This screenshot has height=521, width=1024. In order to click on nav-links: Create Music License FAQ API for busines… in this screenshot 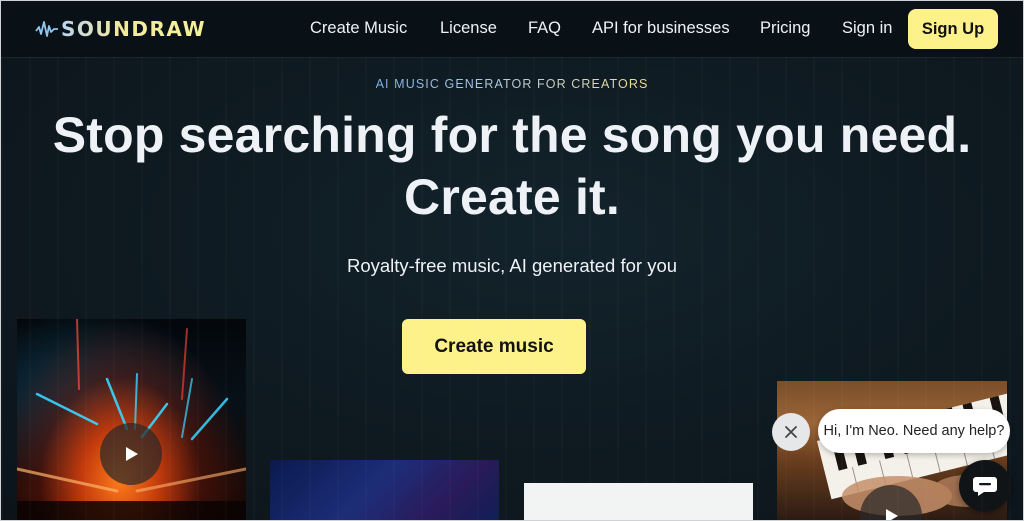, I will do `click(512, 30)`.